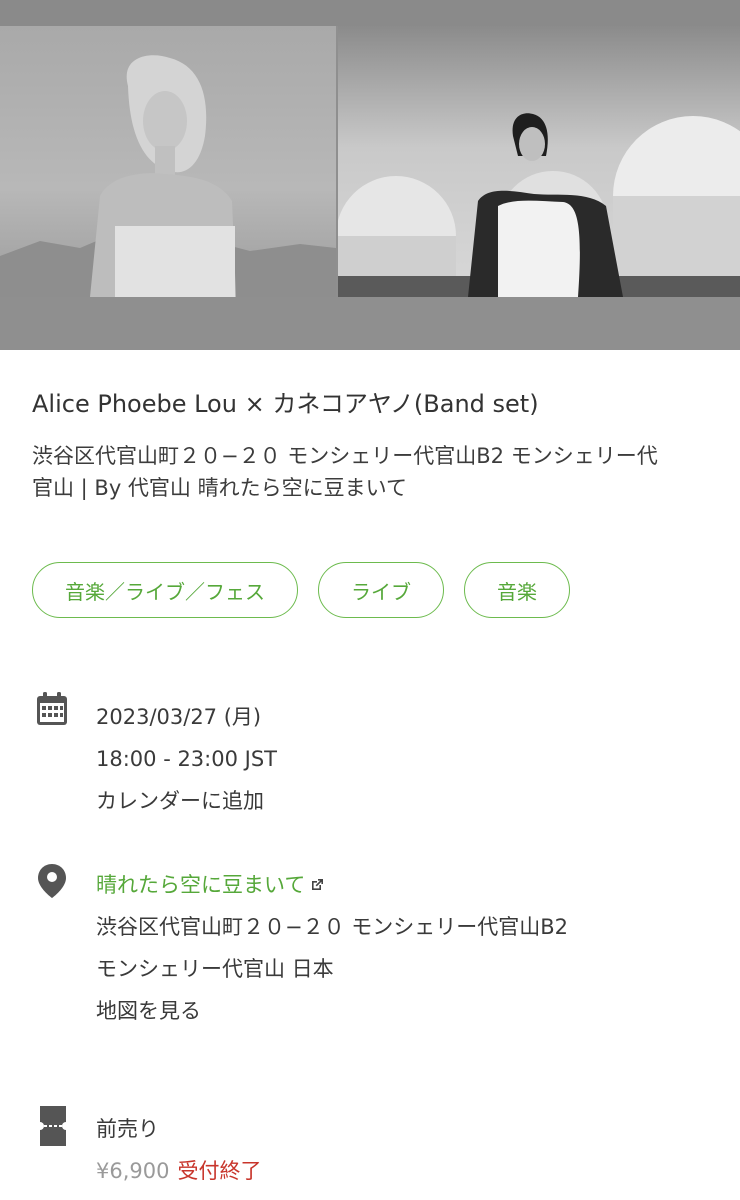  I want to click on map-pin-icon, so click(52, 883).